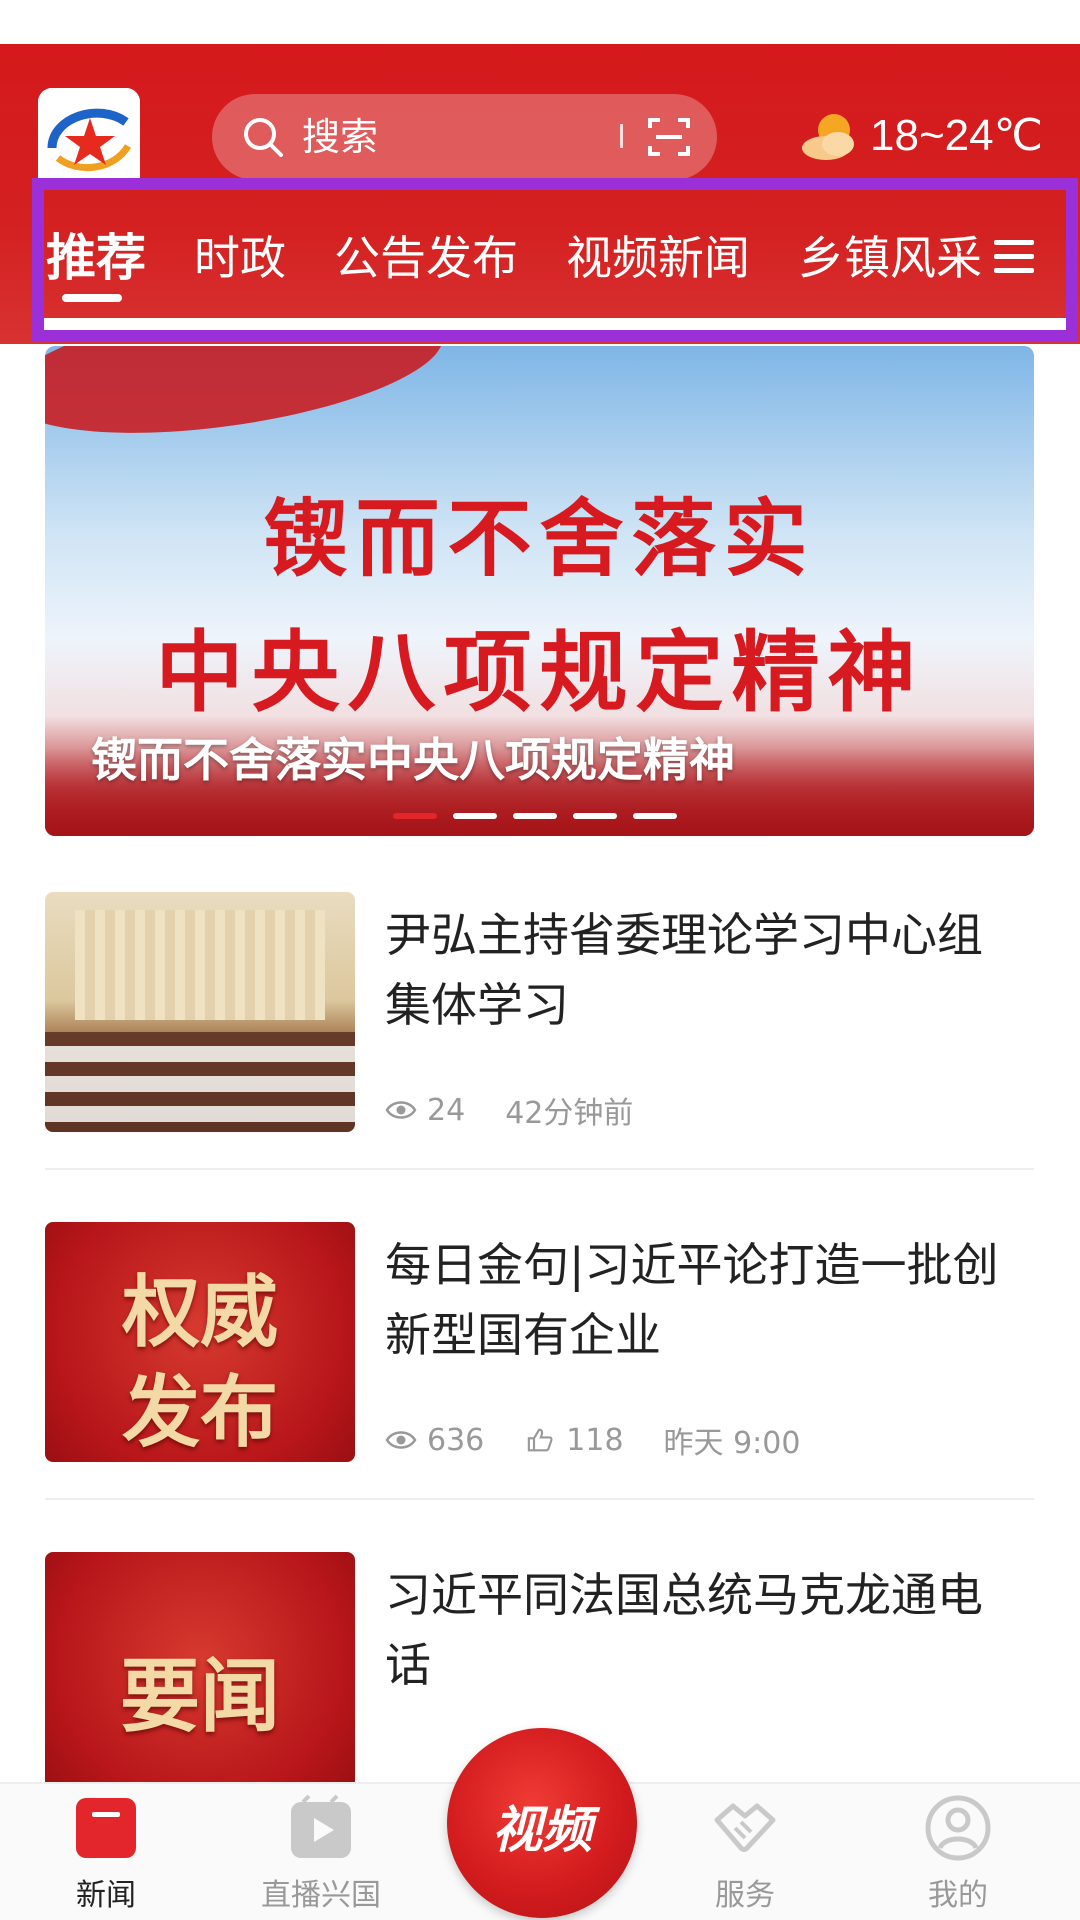 This screenshot has width=1080, height=1920. What do you see at coordinates (539, 672) in the screenshot?
I see `banner-headline-line2: 中央八项规定精神` at bounding box center [539, 672].